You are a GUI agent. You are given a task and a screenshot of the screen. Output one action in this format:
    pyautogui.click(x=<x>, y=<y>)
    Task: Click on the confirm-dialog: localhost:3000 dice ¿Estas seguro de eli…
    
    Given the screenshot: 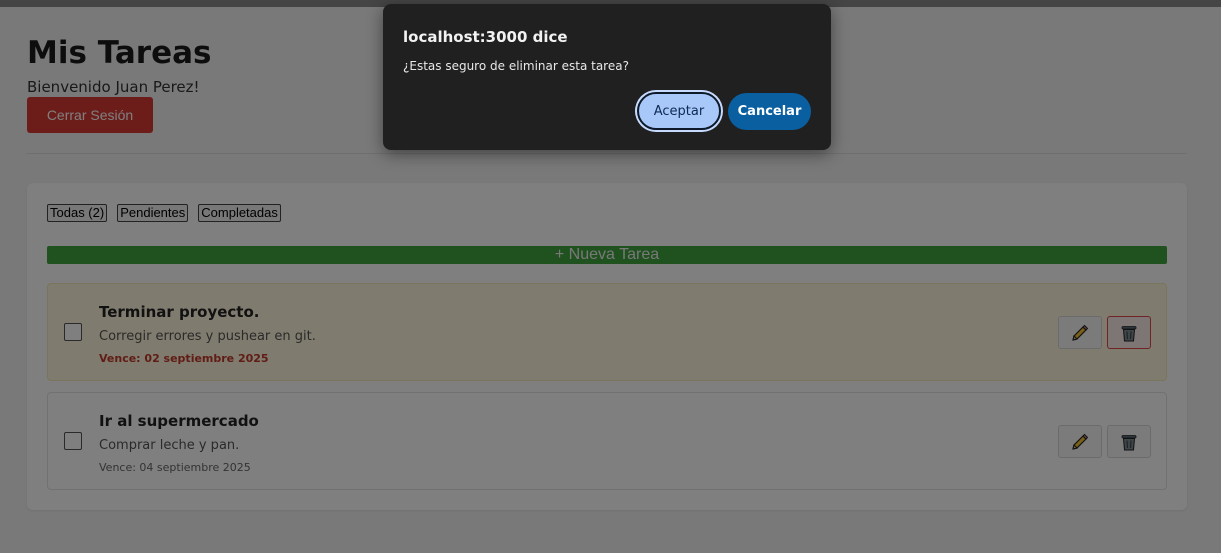 What is the action you would take?
    pyautogui.click(x=607, y=77)
    